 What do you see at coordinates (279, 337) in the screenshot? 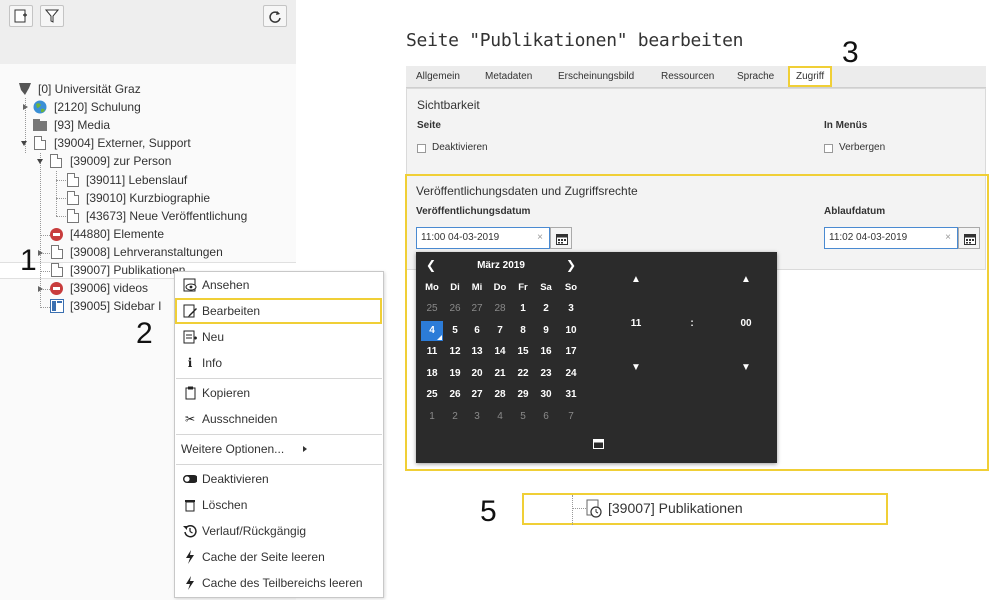
I see `menu-item-neu: Neu` at bounding box center [279, 337].